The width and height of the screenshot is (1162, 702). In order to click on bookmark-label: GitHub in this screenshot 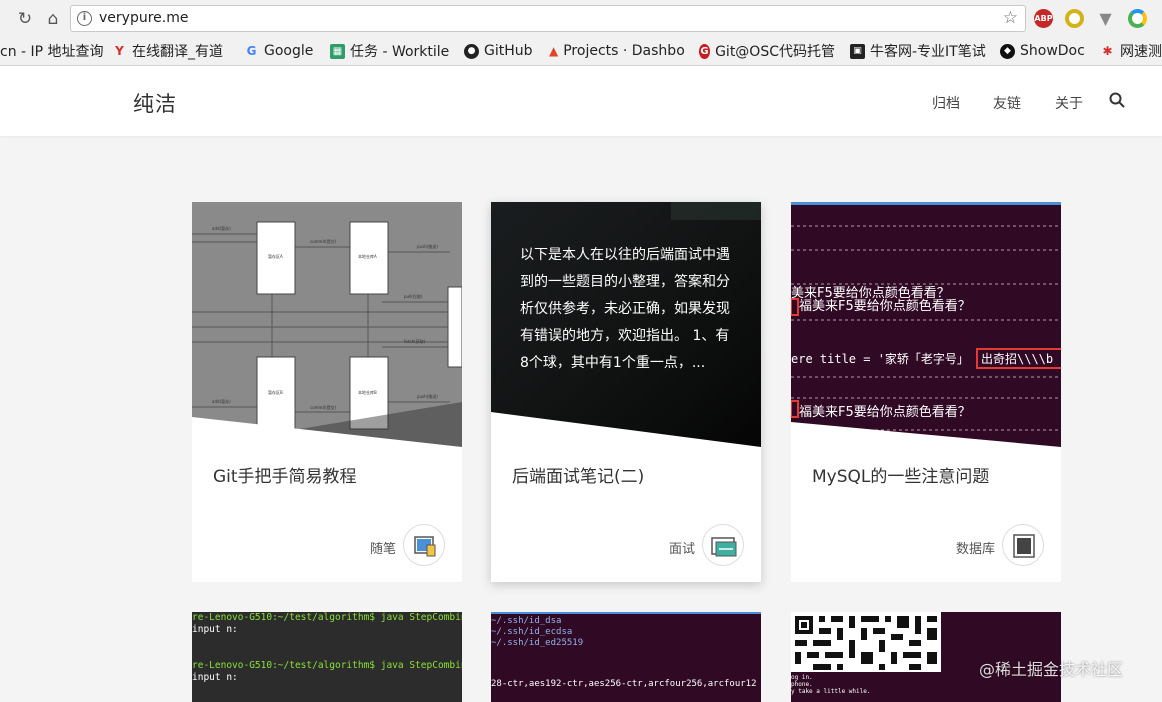, I will do `click(508, 51)`.